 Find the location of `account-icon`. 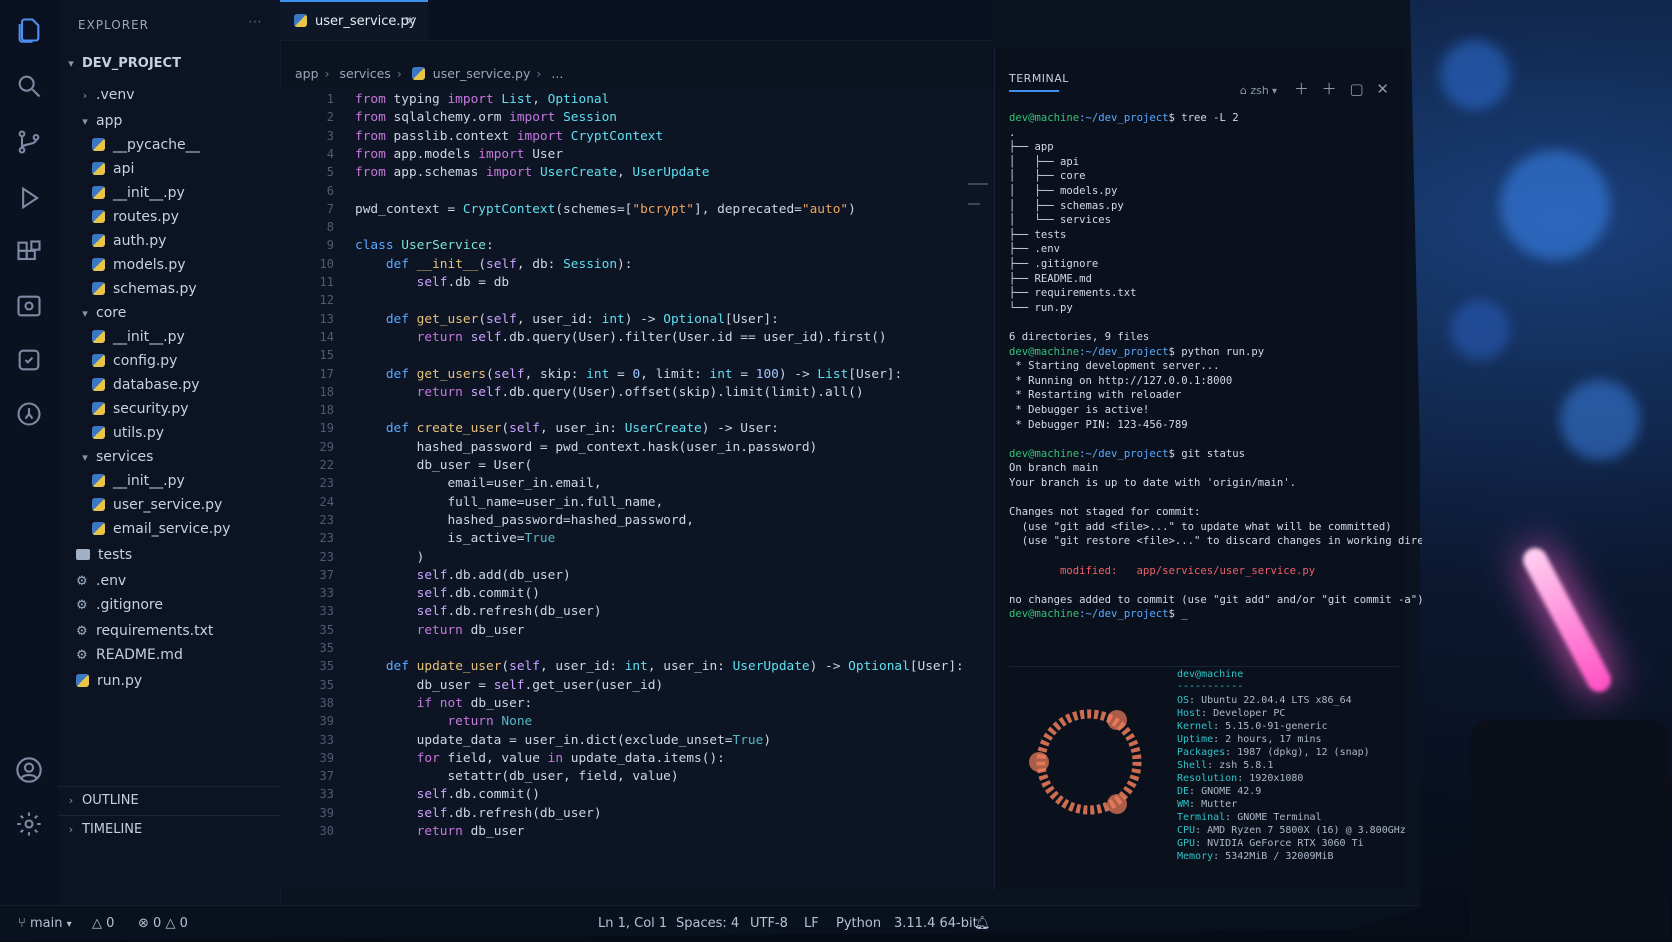

account-icon is located at coordinates (29, 771).